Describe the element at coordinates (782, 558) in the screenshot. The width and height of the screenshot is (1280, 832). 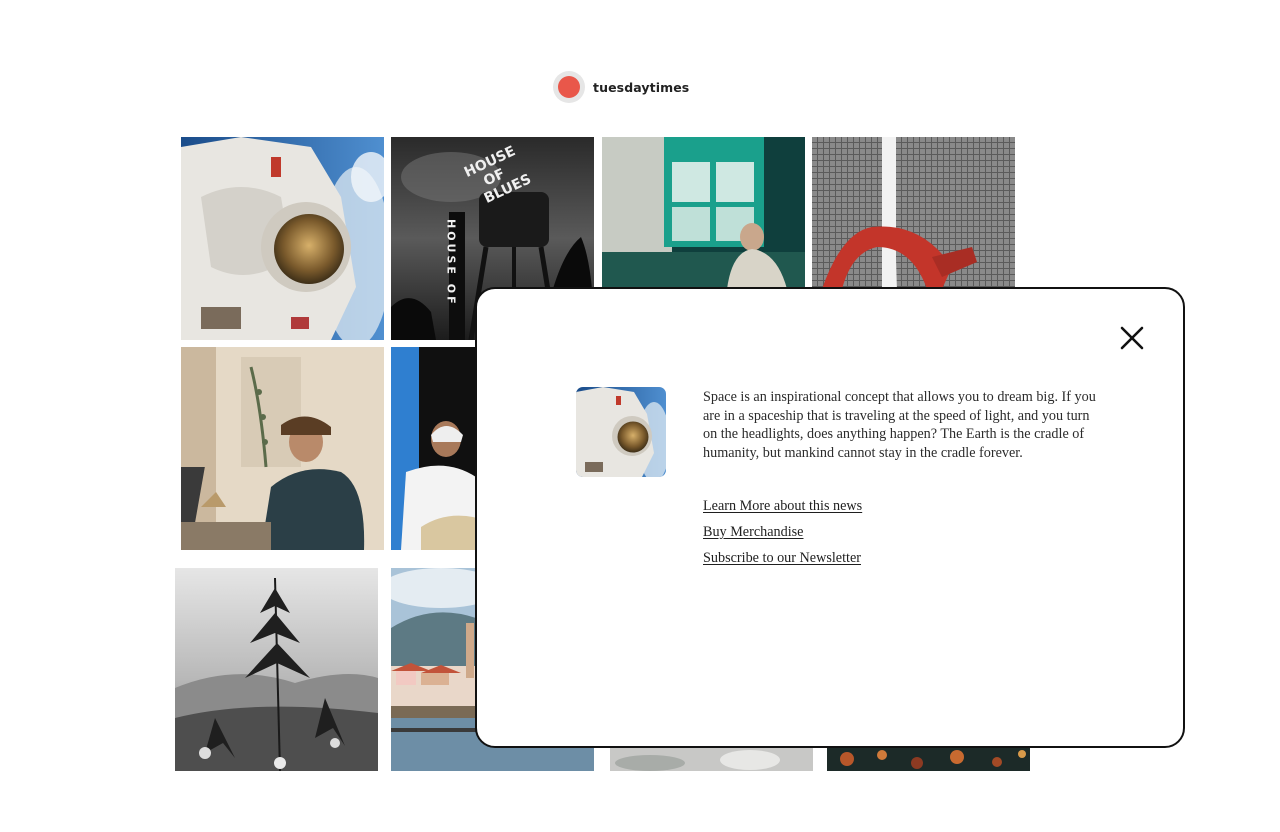
I see `subscribe-newsletter-link: Subscribe to our Newsletter` at that location.